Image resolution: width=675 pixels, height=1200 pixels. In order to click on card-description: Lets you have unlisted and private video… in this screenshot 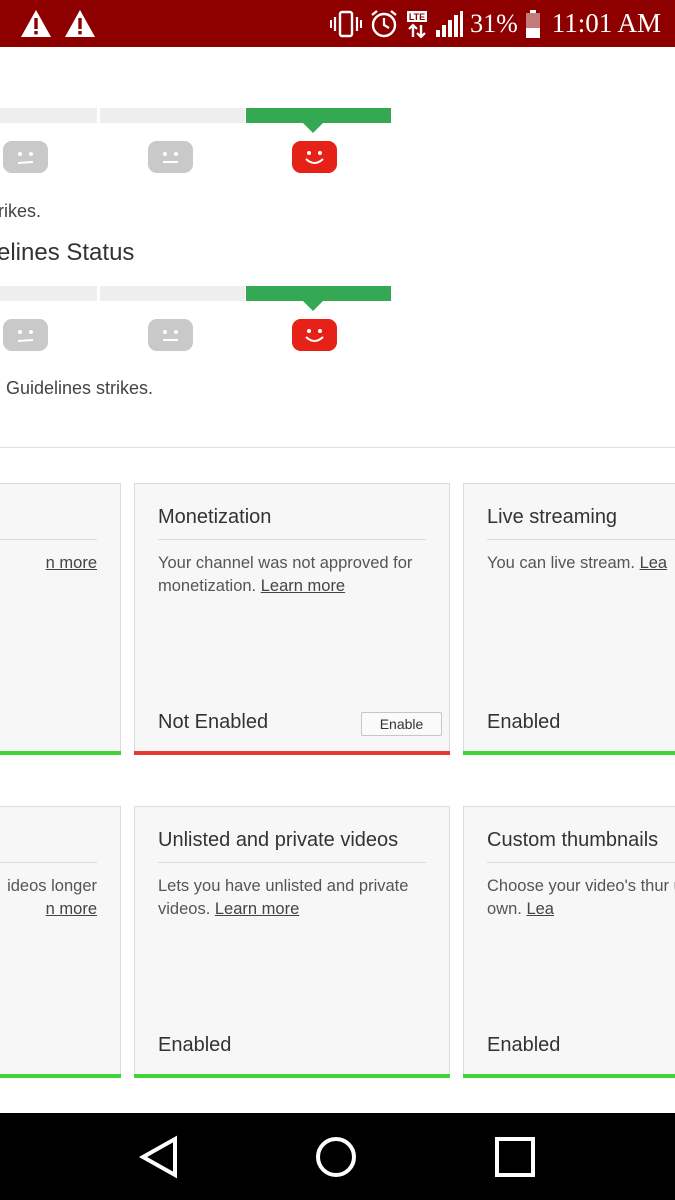, I will do `click(283, 897)`.